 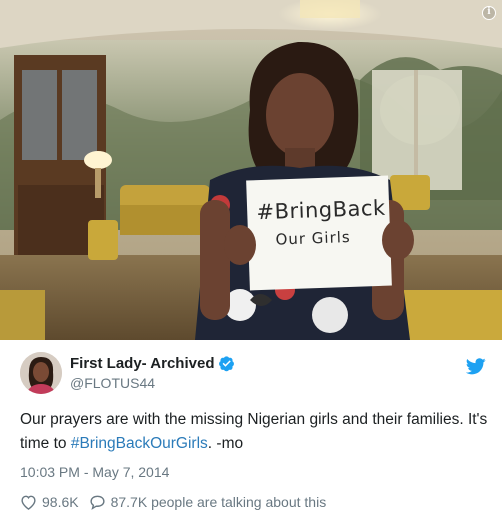 What do you see at coordinates (489, 13) in the screenshot?
I see `info-icon: i` at bounding box center [489, 13].